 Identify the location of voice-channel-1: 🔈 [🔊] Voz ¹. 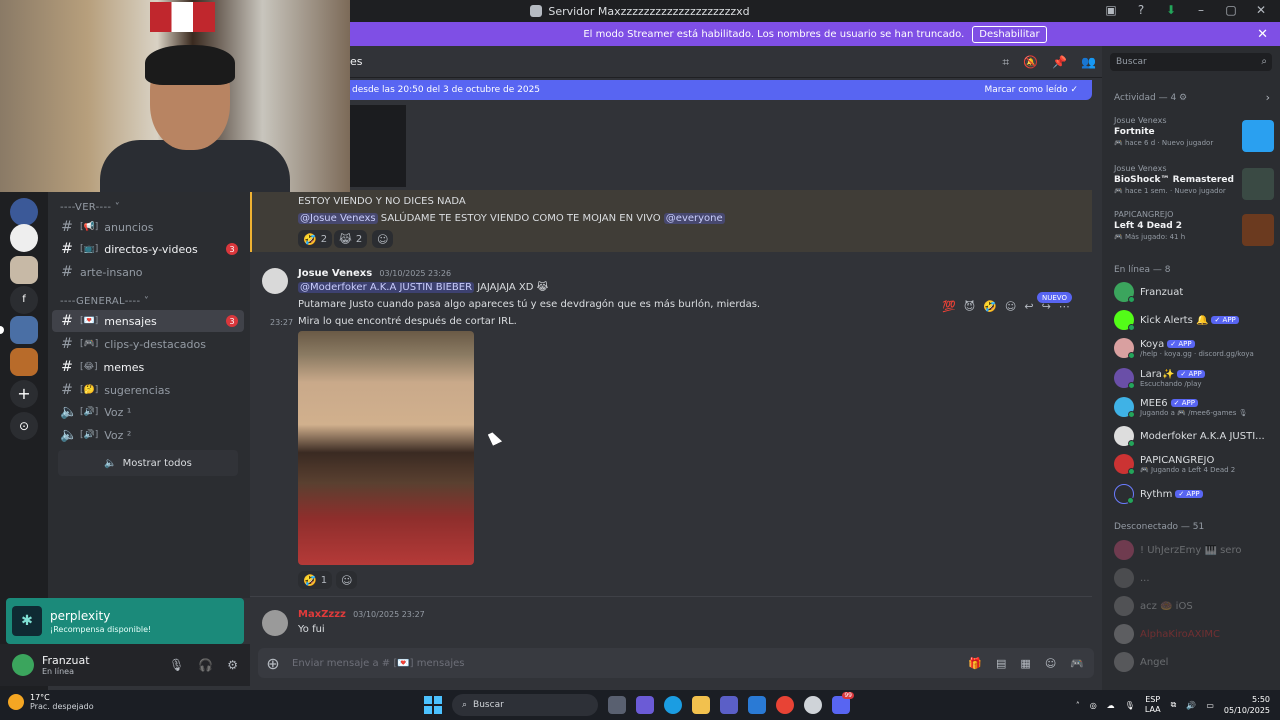
(148, 412).